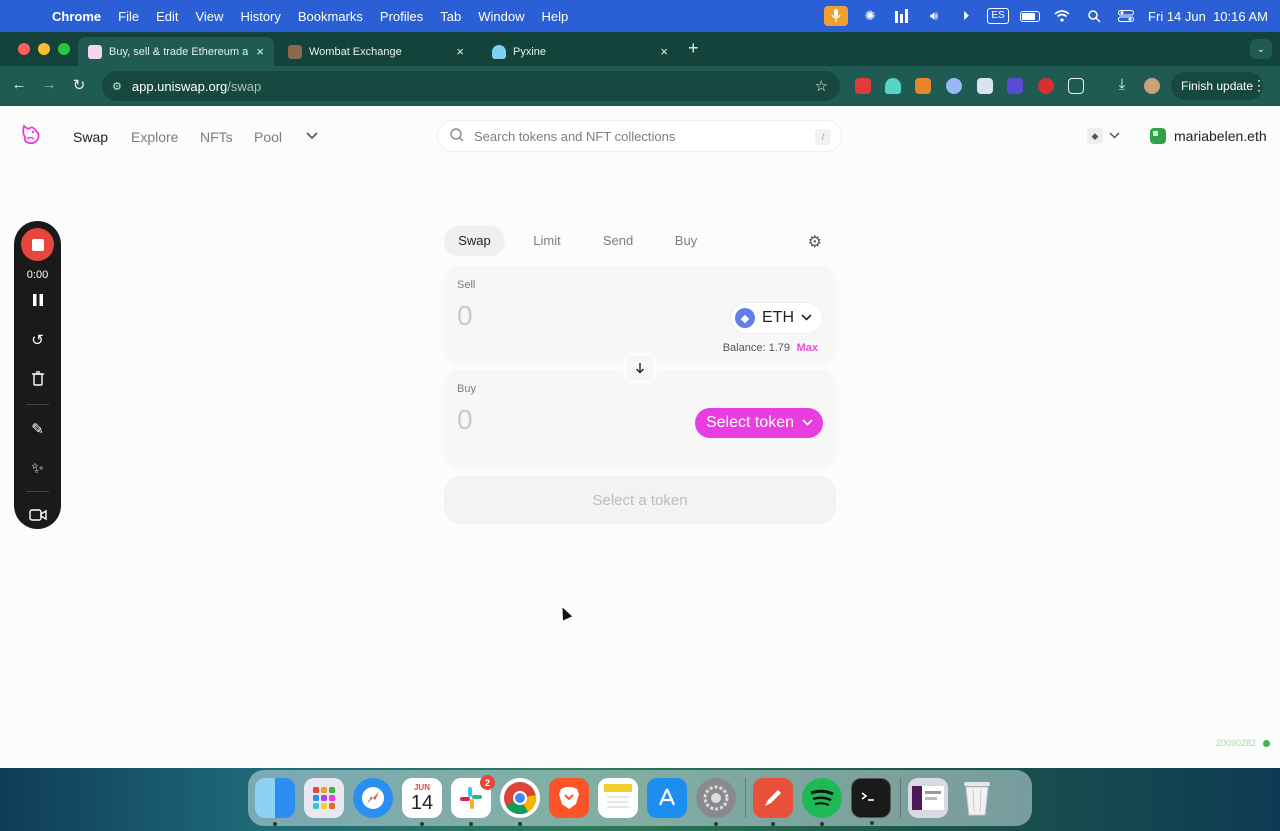 Image resolution: width=1280 pixels, height=831 pixels. Describe the element at coordinates (167, 16) in the screenshot. I see `menu-edit: Edit` at that location.